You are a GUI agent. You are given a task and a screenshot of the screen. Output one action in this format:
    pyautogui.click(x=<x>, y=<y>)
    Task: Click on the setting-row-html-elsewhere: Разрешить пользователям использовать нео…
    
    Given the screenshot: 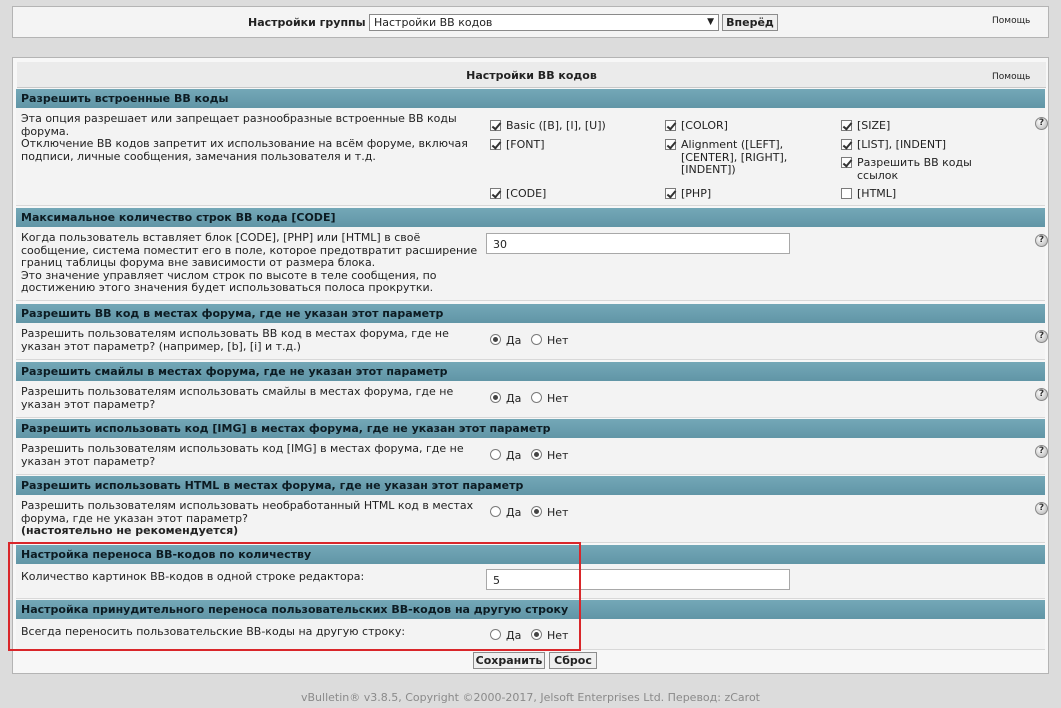 What is the action you would take?
    pyautogui.click(x=532, y=519)
    